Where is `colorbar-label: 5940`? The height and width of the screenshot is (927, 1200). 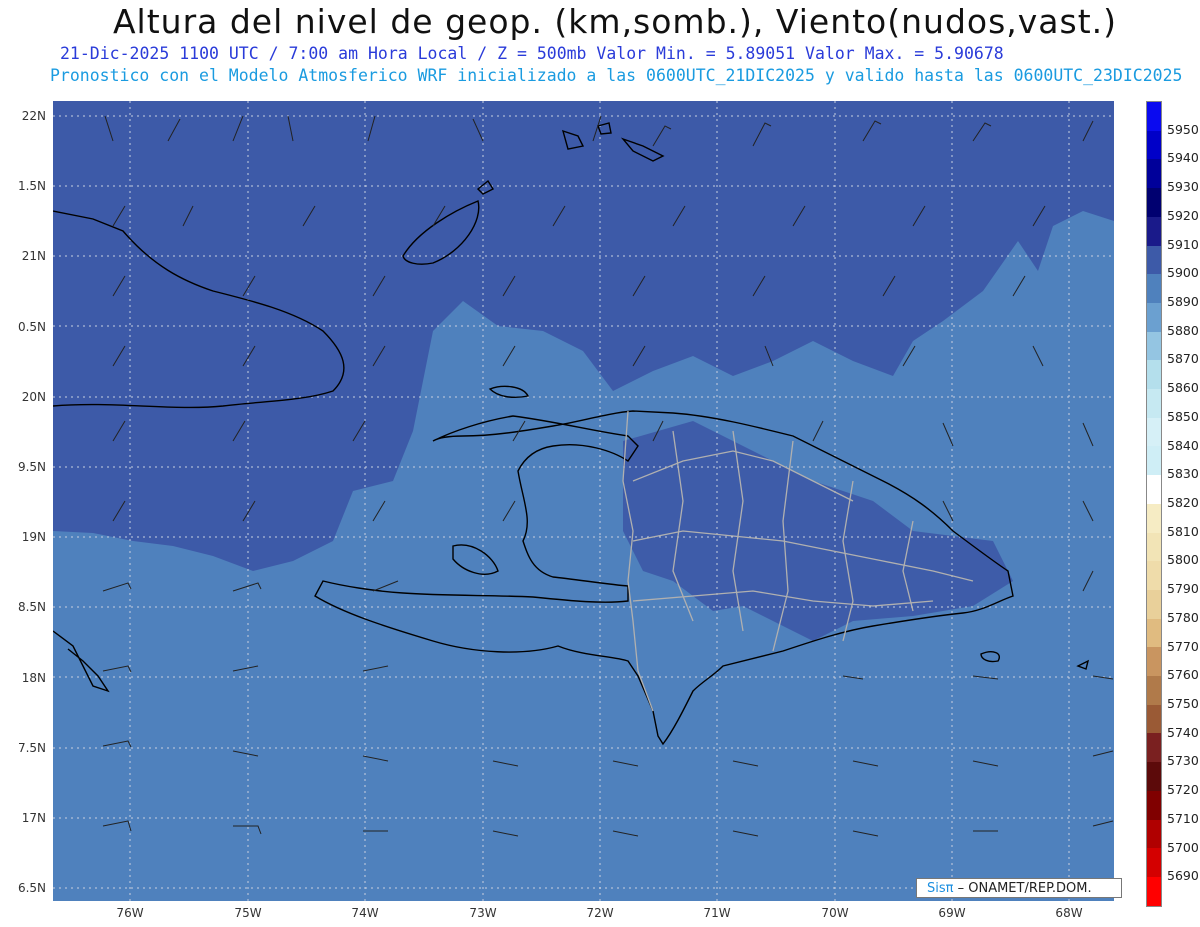 colorbar-label: 5940 is located at coordinates (1183, 158).